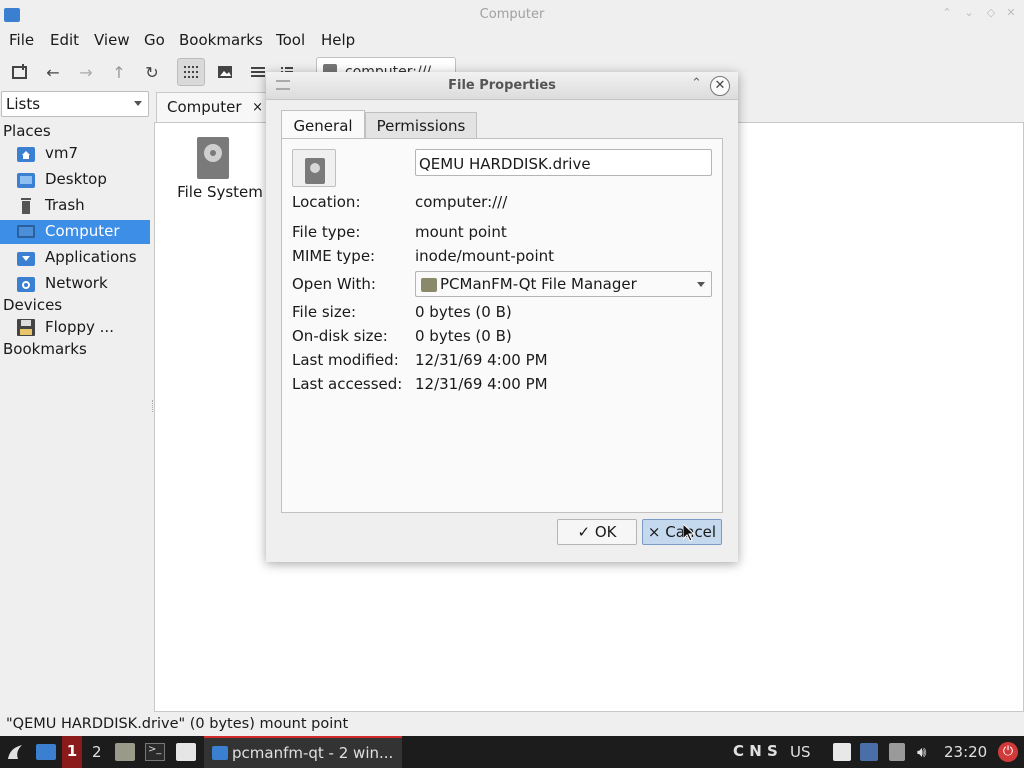  I want to click on reload-button: ↻, so click(152, 72).